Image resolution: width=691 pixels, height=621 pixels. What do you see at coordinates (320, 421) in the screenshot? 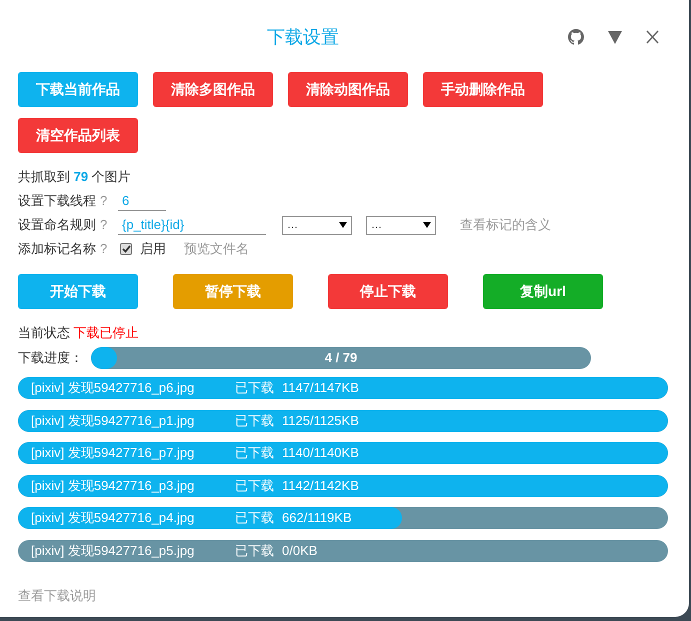
I see `file-size: 1125/1125KB` at bounding box center [320, 421].